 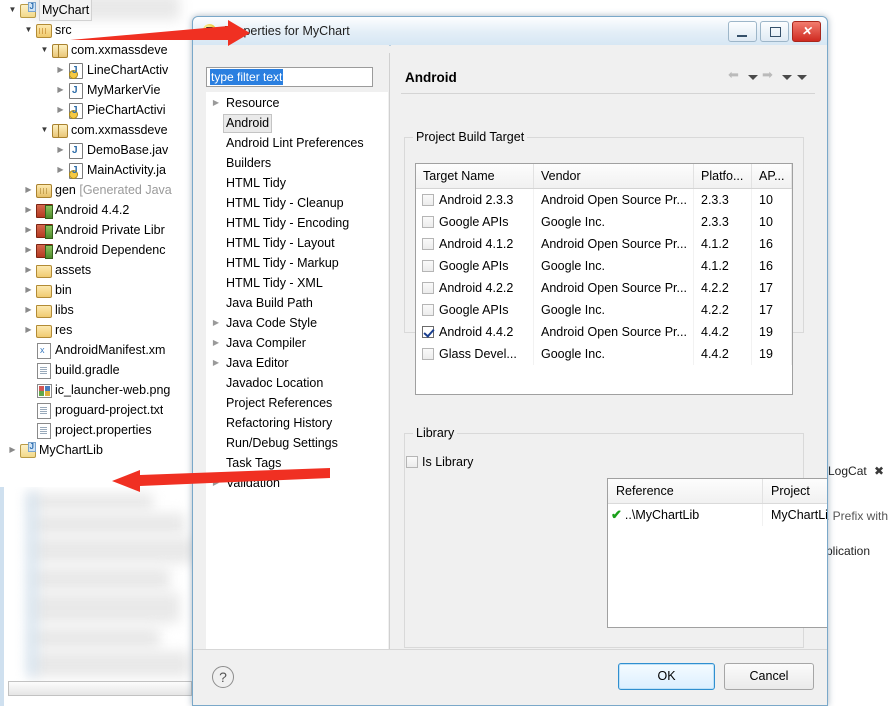 What do you see at coordinates (98, 310) in the screenshot?
I see `explorer-item-libs: libs` at bounding box center [98, 310].